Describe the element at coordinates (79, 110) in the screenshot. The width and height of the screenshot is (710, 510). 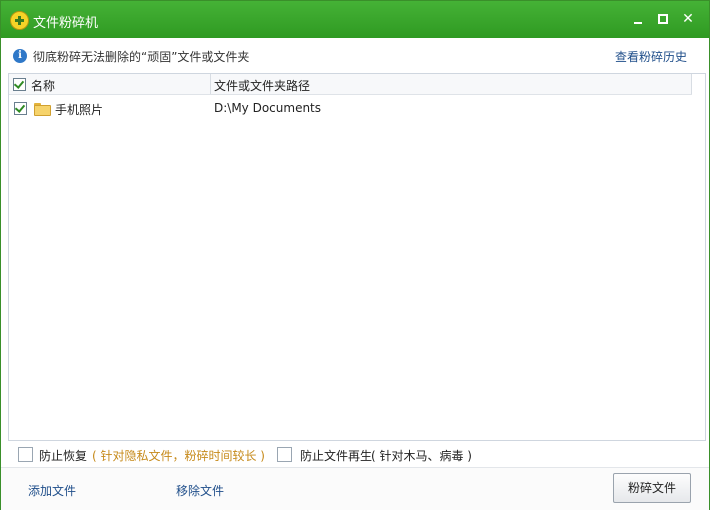
I see `item-name: 手机照片` at that location.